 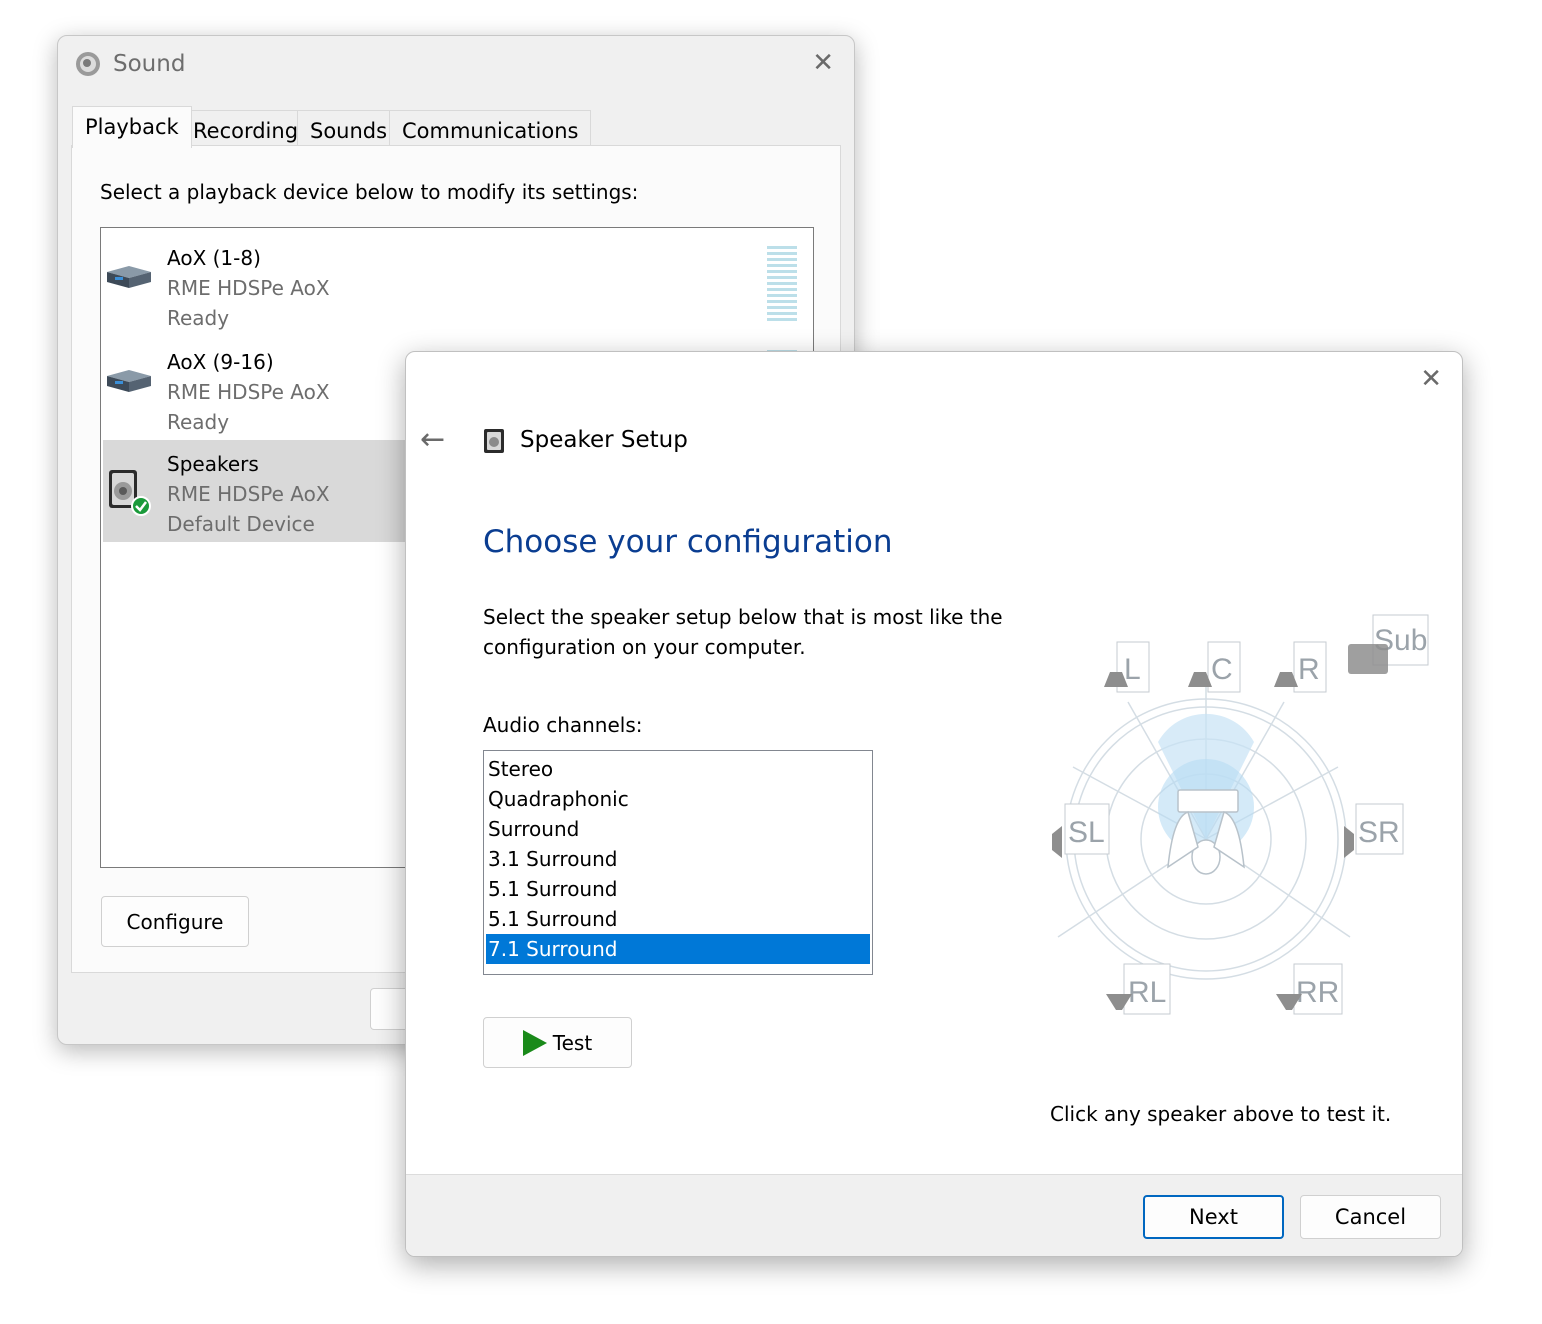 What do you see at coordinates (534, 1042) in the screenshot?
I see `play-icon` at bounding box center [534, 1042].